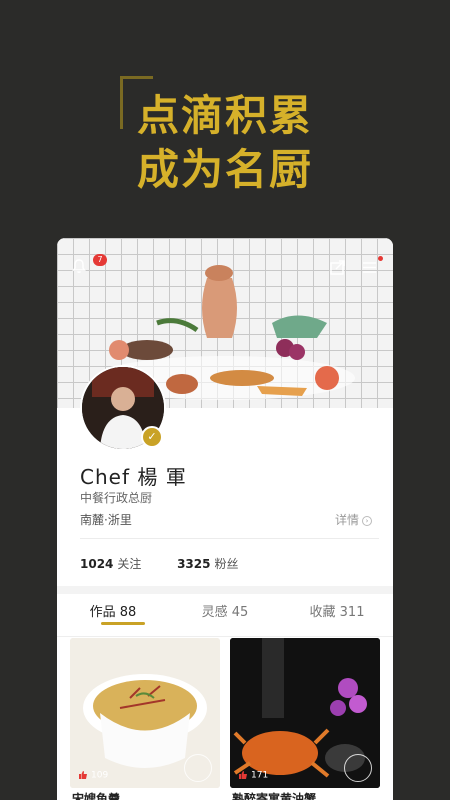 Image resolution: width=450 pixels, height=800 pixels. Describe the element at coordinates (380, 258) in the screenshot. I see `menu-unread-dot` at that location.